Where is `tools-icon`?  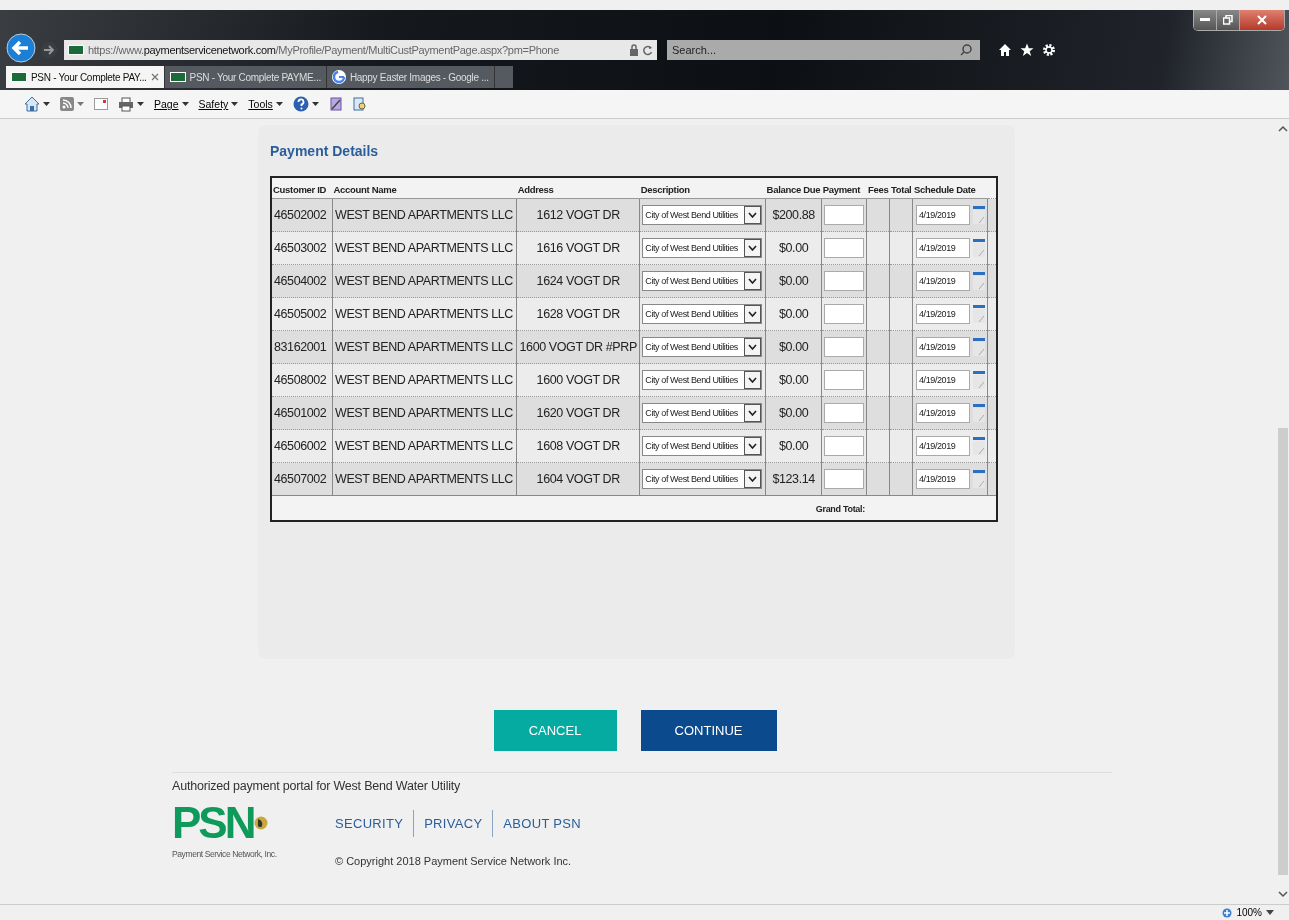
tools-icon is located at coordinates (335, 104).